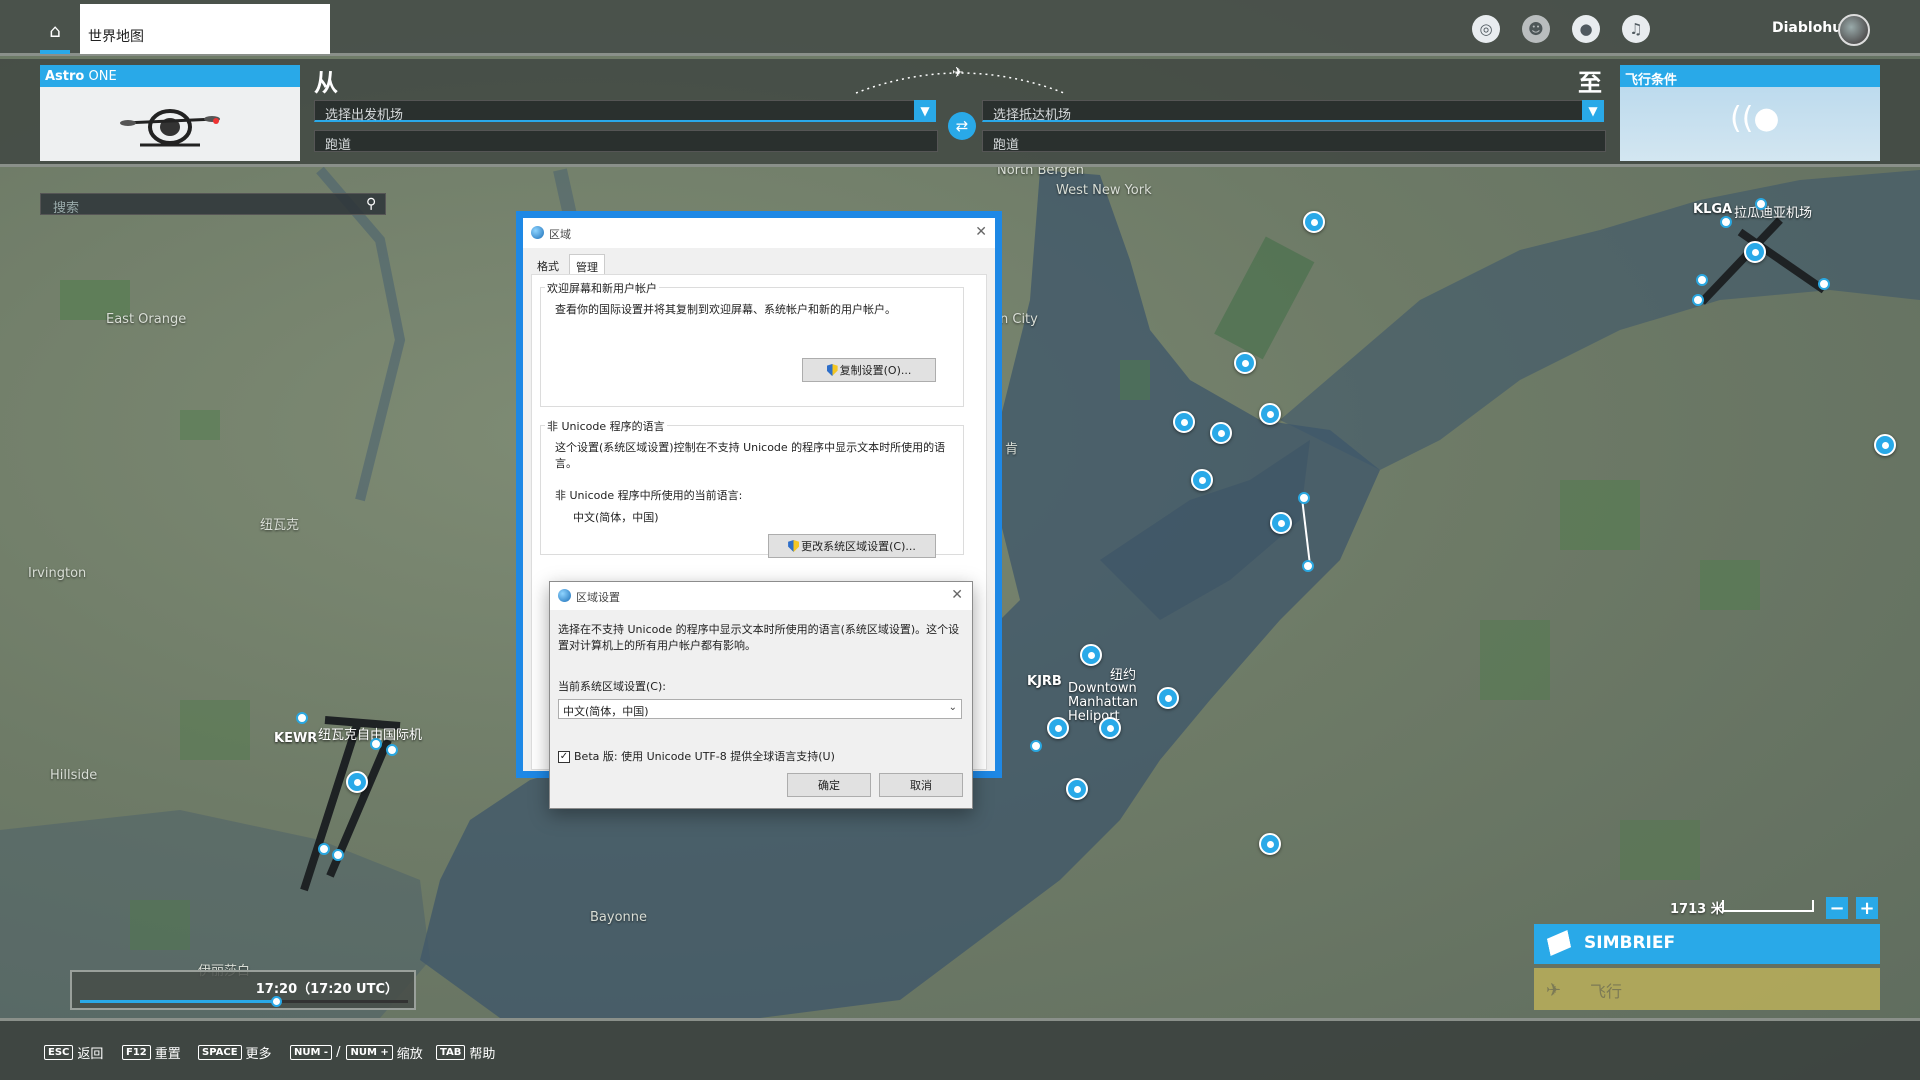 The width and height of the screenshot is (1920, 1080). I want to click on flight-conditions-card: 飞行条件 ((●, so click(1750, 113).